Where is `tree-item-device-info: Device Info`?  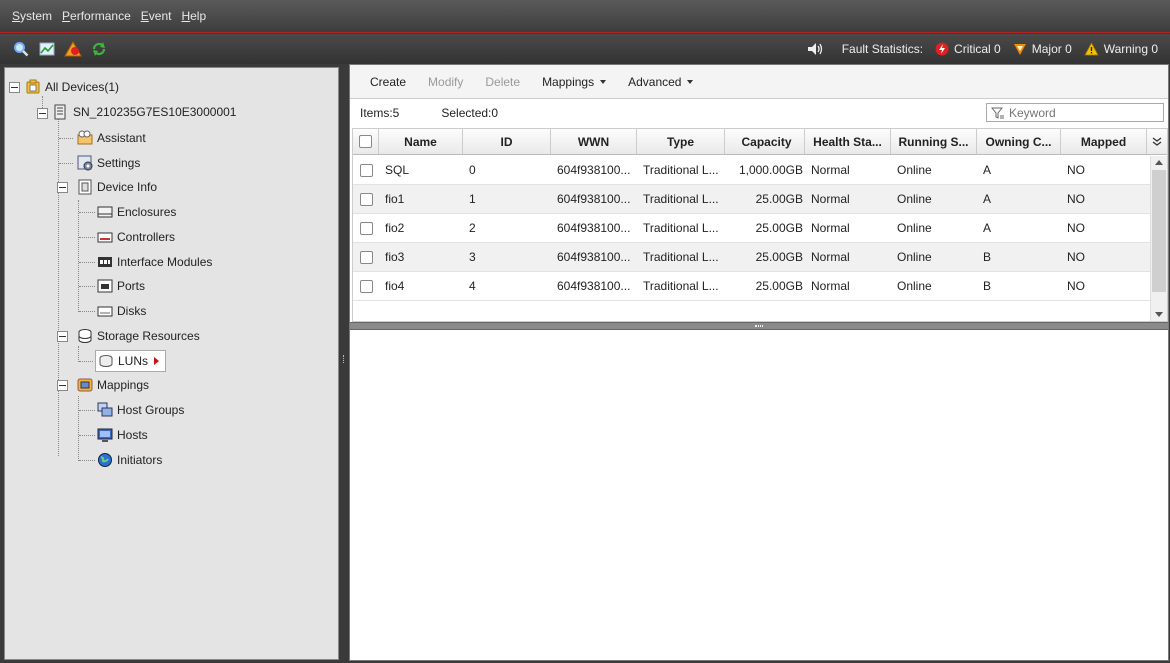 tree-item-device-info: Device Info is located at coordinates (117, 187).